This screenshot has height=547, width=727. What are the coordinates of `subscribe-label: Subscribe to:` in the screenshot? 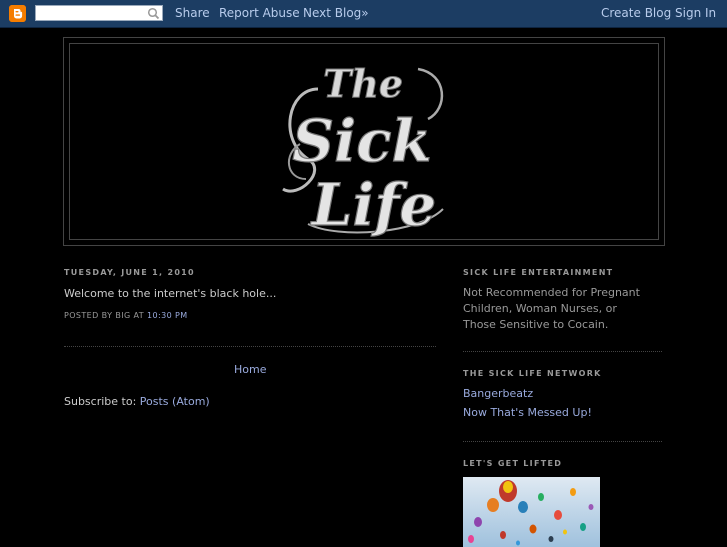 It's located at (100, 401).